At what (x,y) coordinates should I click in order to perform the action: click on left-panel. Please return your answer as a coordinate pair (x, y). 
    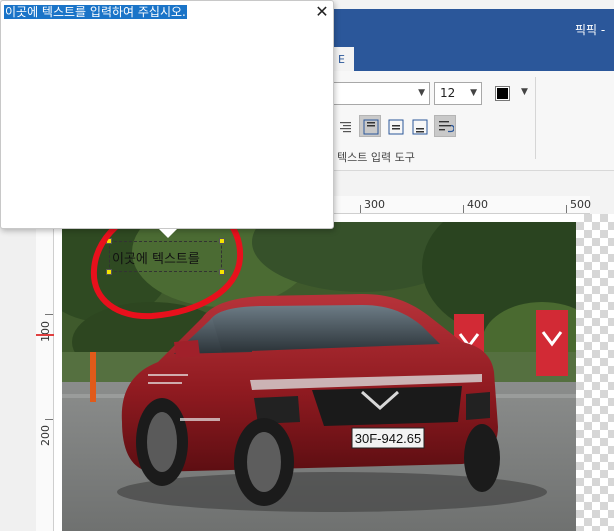
    Looking at the image, I should click on (18, 372).